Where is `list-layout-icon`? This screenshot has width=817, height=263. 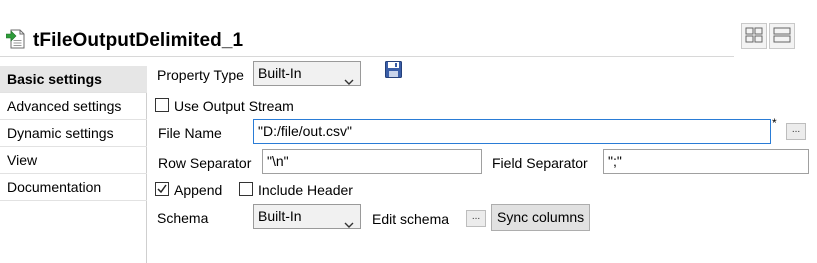
list-layout-icon is located at coordinates (782, 36).